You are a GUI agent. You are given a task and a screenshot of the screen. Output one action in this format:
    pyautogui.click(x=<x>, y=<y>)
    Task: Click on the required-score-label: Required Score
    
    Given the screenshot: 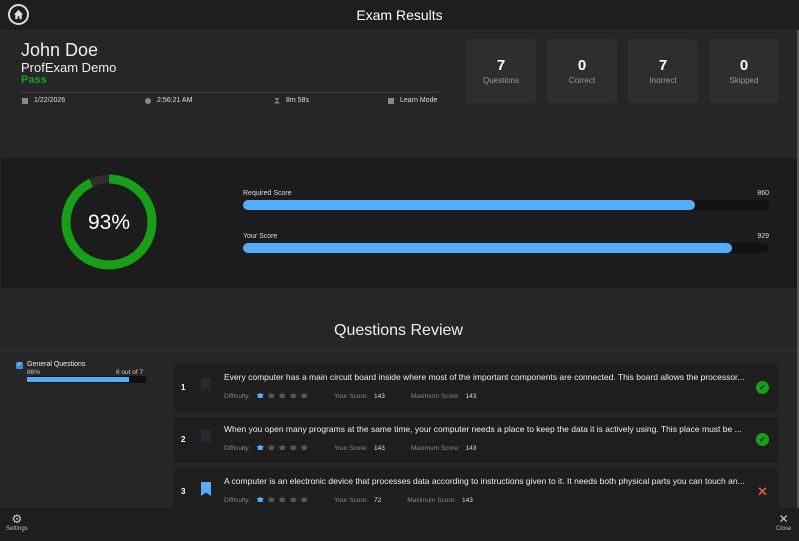 What is the action you would take?
    pyautogui.click(x=267, y=193)
    